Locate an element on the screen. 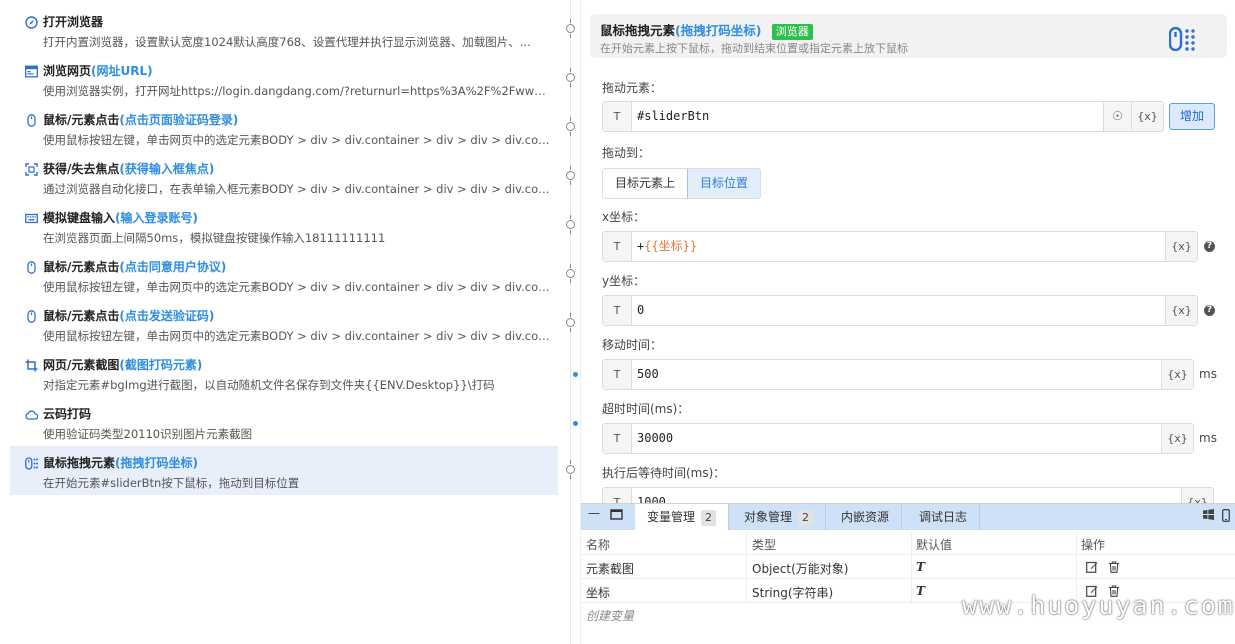 The image size is (1235, 644). var-type: Object(万能对象) is located at coordinates (800, 568).